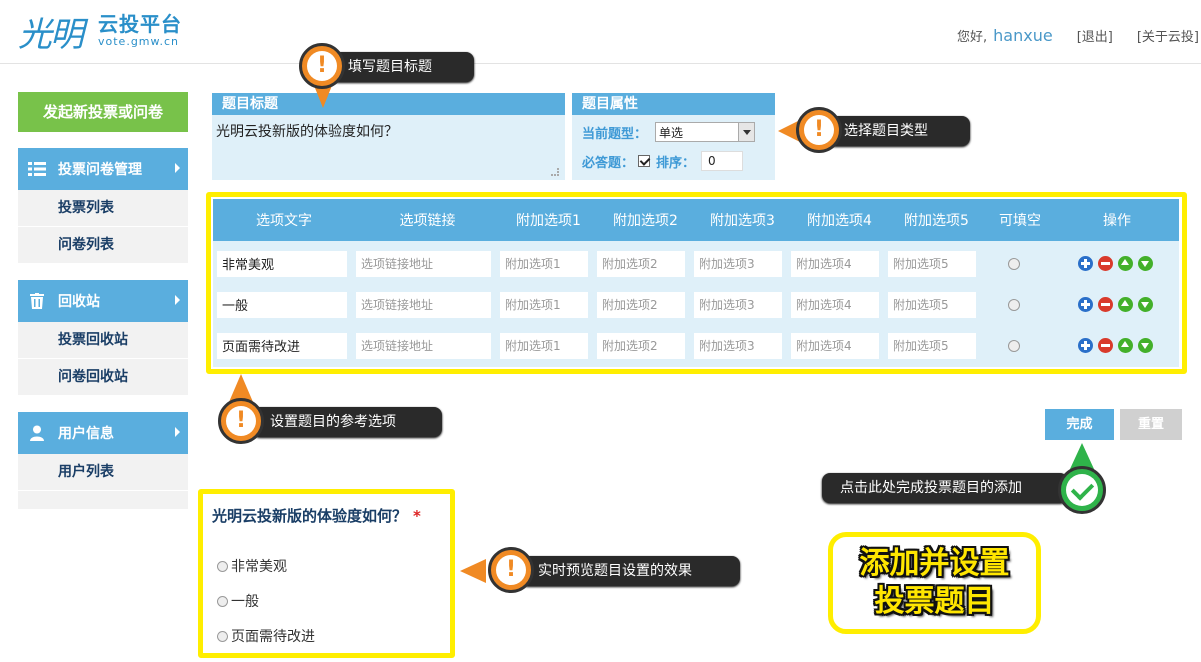  Describe the element at coordinates (934, 583) in the screenshot. I see `big-title-label: 添加并设置 投票题目` at that location.